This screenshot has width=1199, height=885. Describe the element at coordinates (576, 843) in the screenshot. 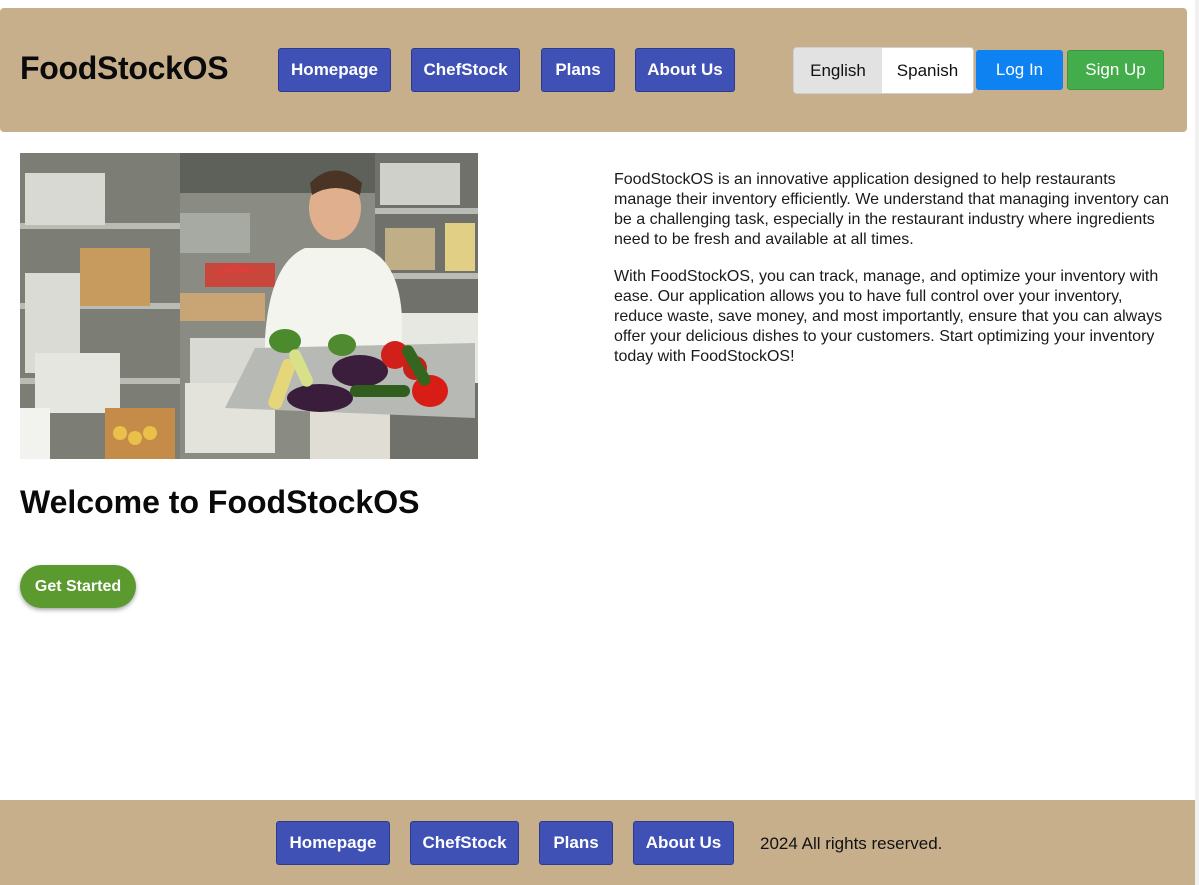

I see `footer-plans-button: Plans` at that location.